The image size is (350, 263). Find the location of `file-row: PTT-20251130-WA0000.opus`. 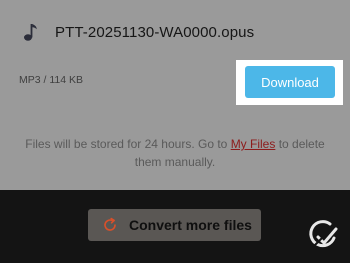

file-row: PTT-20251130-WA0000.opus is located at coordinates (137, 32).